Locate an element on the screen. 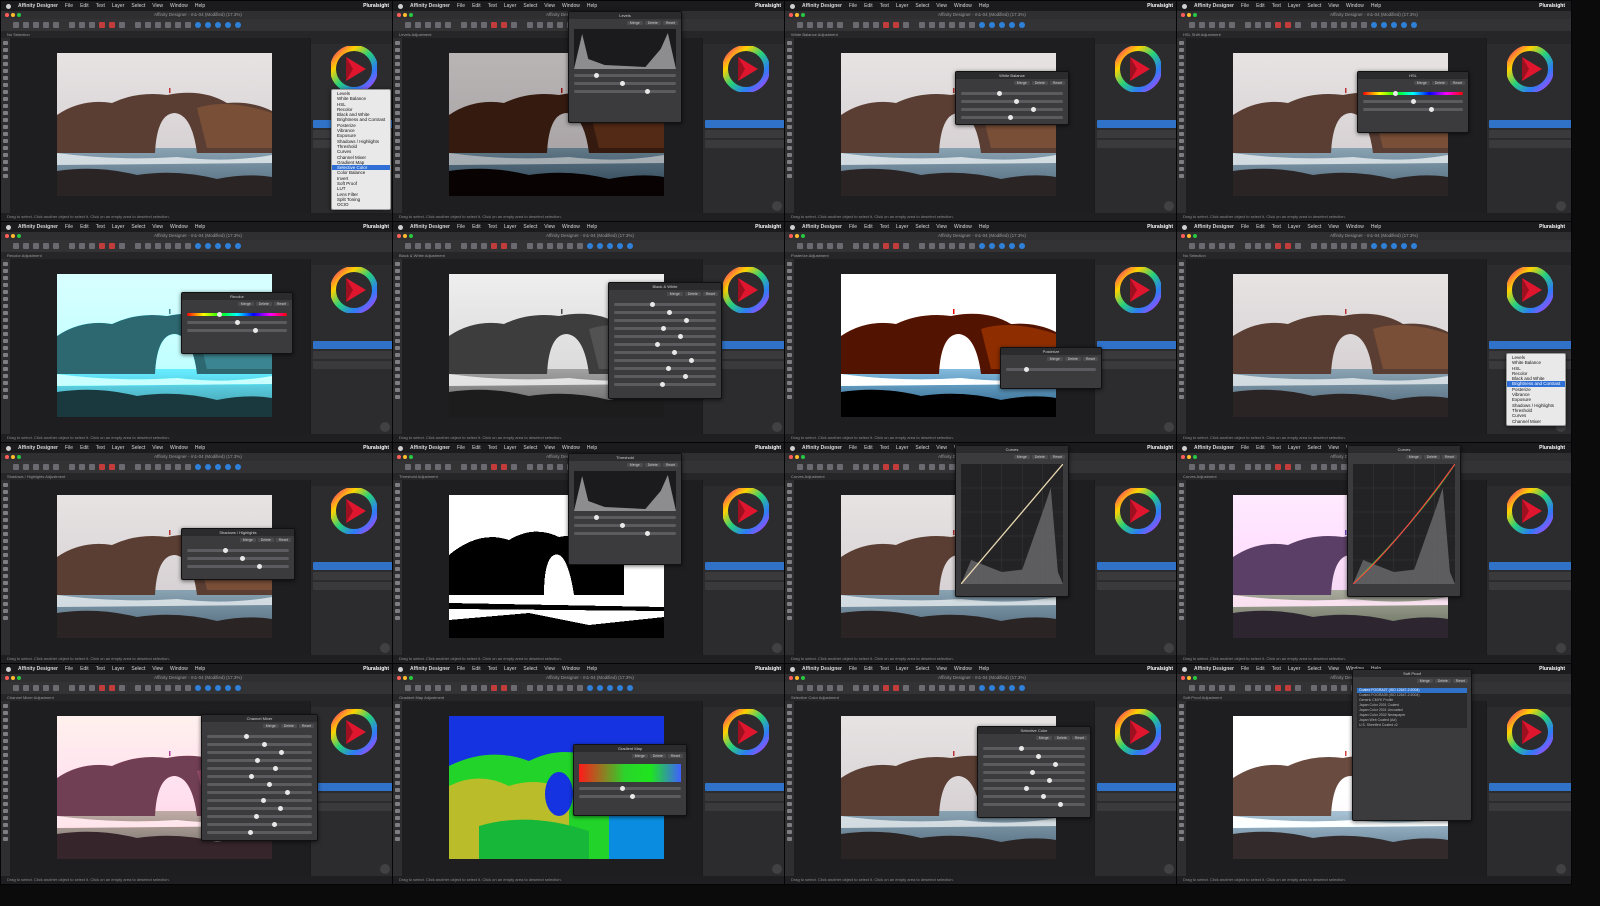 This screenshot has height=906, width=1600. menu-select: Select is located at coordinates (530, 448).